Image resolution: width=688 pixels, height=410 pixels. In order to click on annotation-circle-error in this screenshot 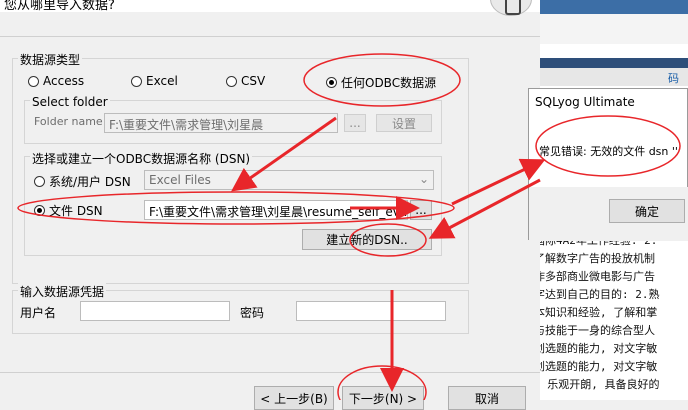, I will do `click(608, 146)`.